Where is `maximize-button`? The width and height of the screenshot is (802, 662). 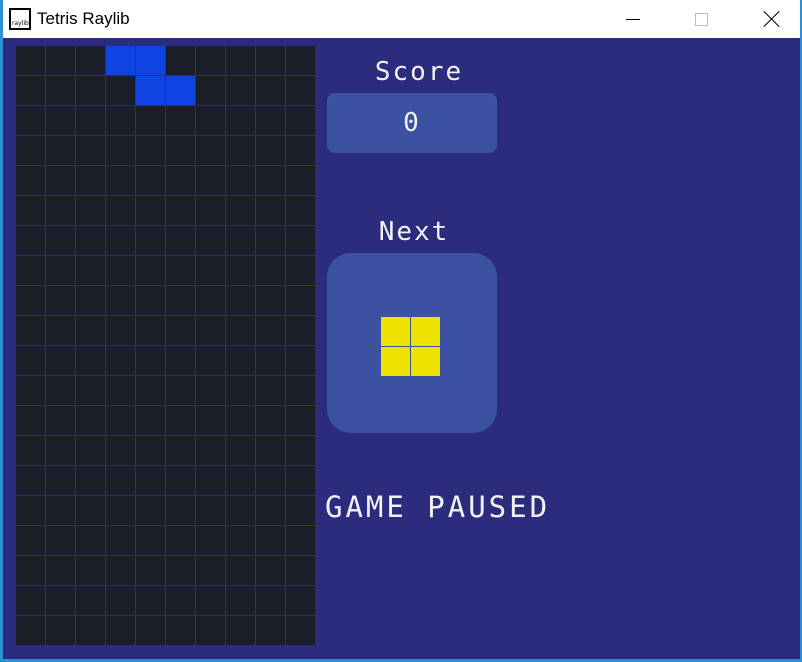 maximize-button is located at coordinates (701, 19).